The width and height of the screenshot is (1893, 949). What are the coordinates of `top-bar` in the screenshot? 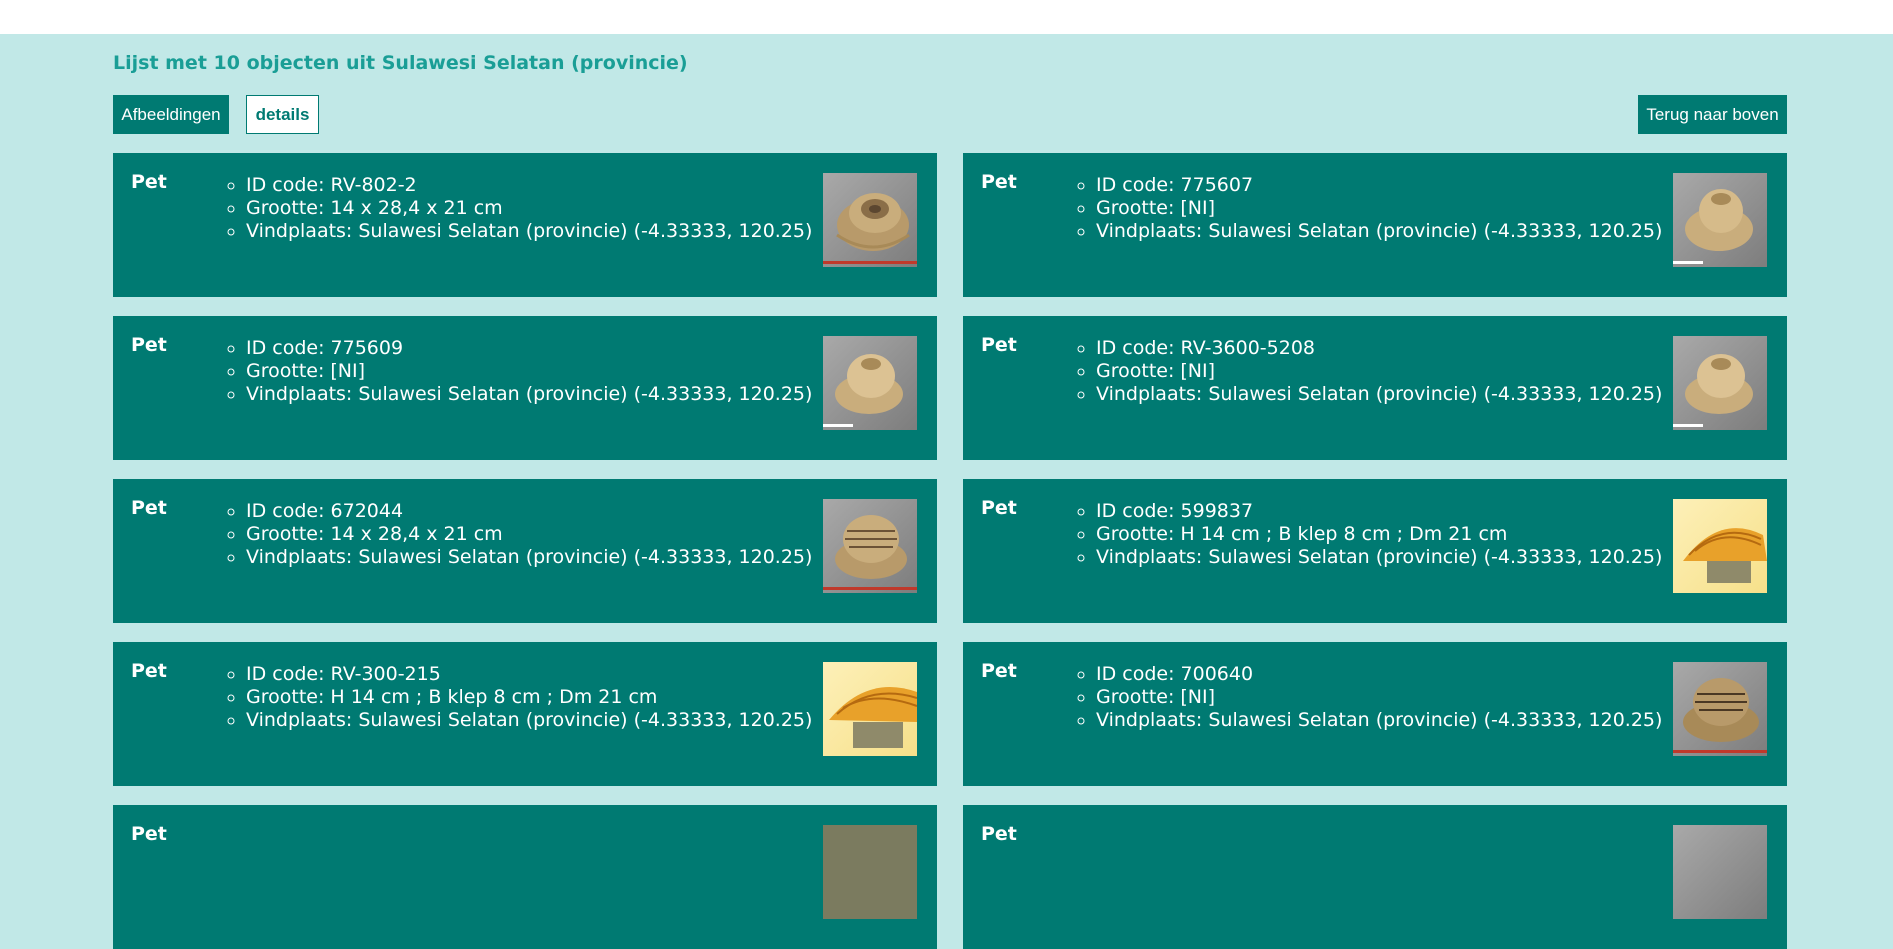 It's located at (946, 17).